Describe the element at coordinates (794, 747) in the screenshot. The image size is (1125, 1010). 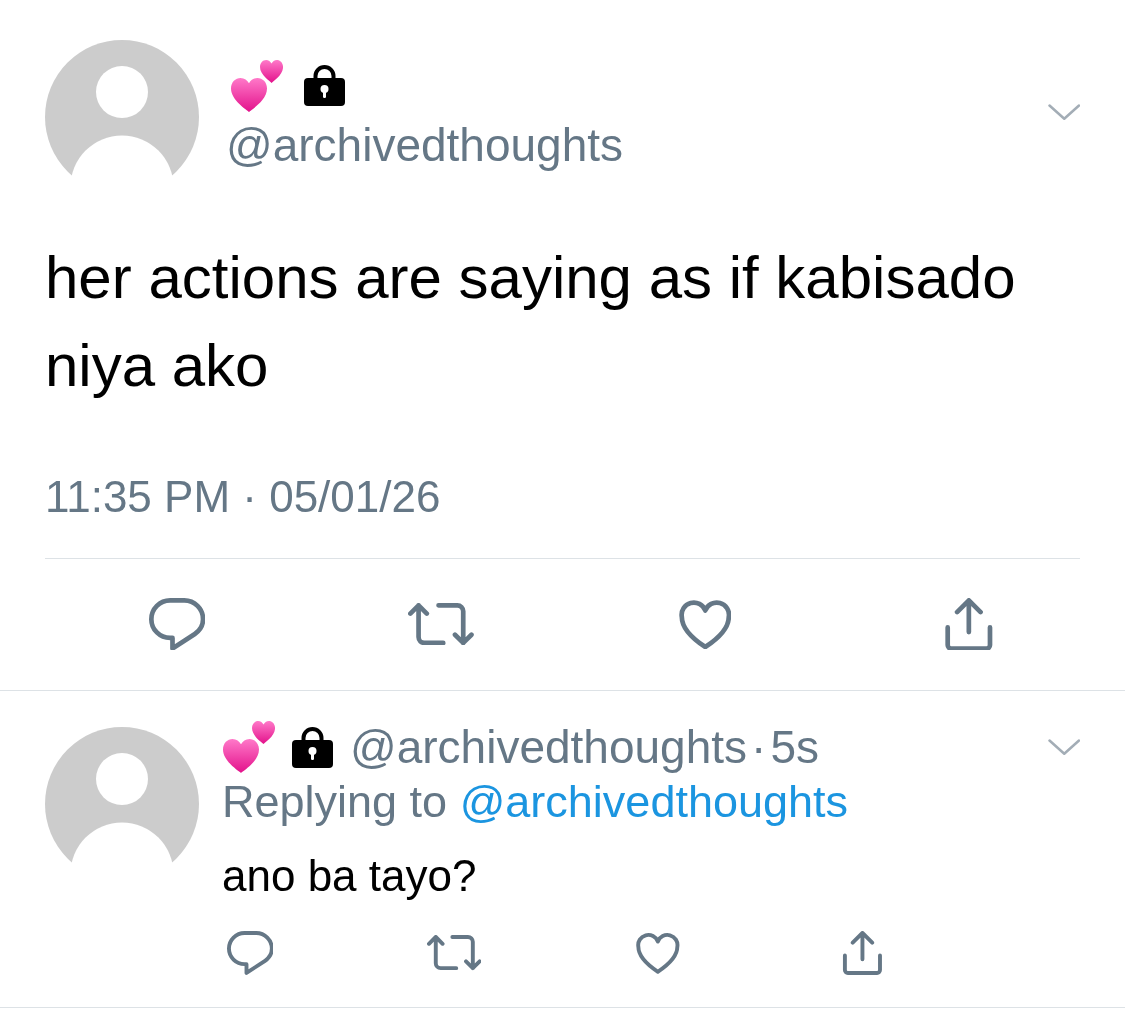
I see `post-time: 5s` at that location.